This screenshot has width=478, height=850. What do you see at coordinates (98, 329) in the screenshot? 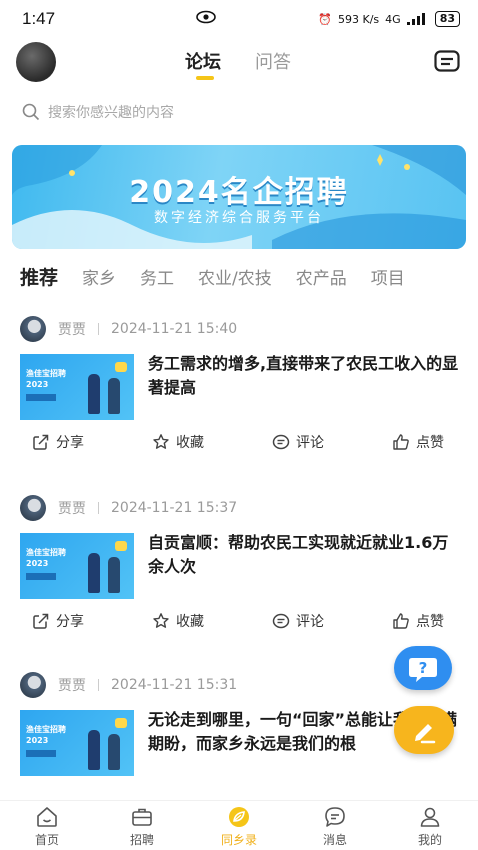
I see `meta-divider` at bounding box center [98, 329].